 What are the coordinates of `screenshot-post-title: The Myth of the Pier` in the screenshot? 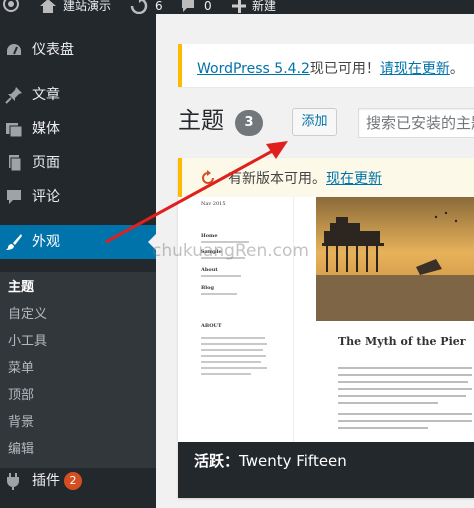 It's located at (402, 341).